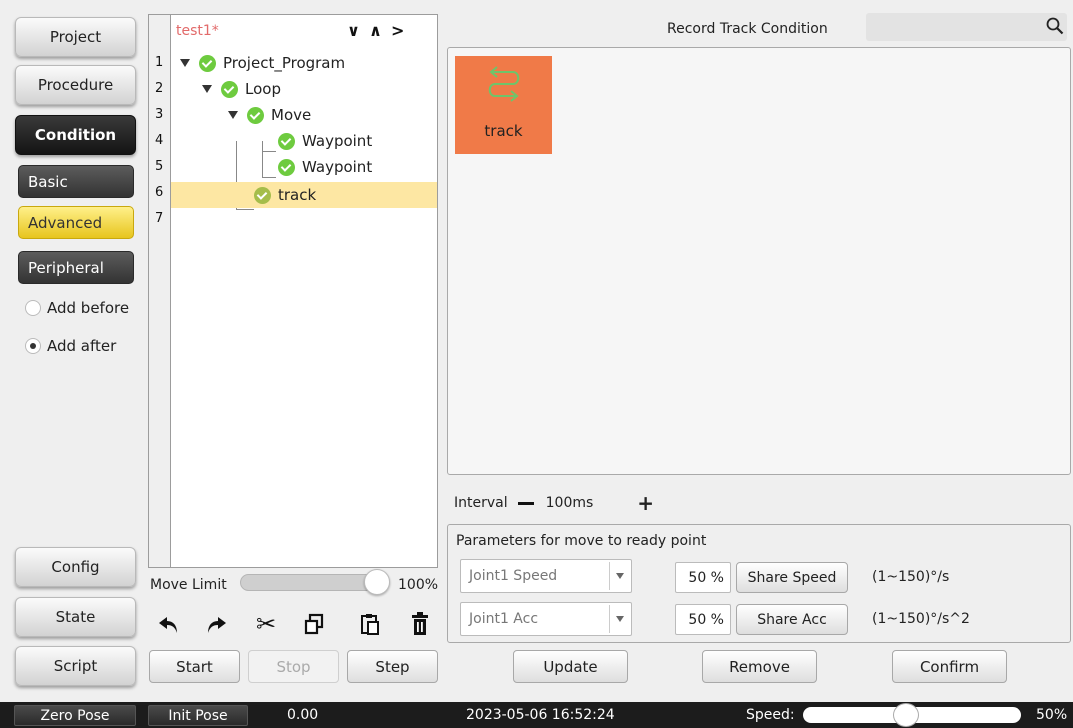 The image size is (1073, 728). I want to click on minus-icon, so click(525, 503).